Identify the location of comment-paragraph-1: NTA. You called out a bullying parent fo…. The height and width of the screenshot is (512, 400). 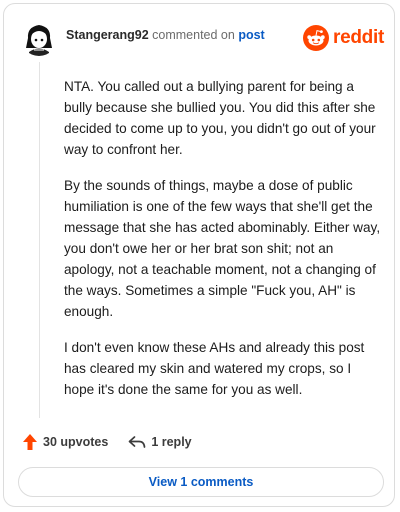
(220, 118).